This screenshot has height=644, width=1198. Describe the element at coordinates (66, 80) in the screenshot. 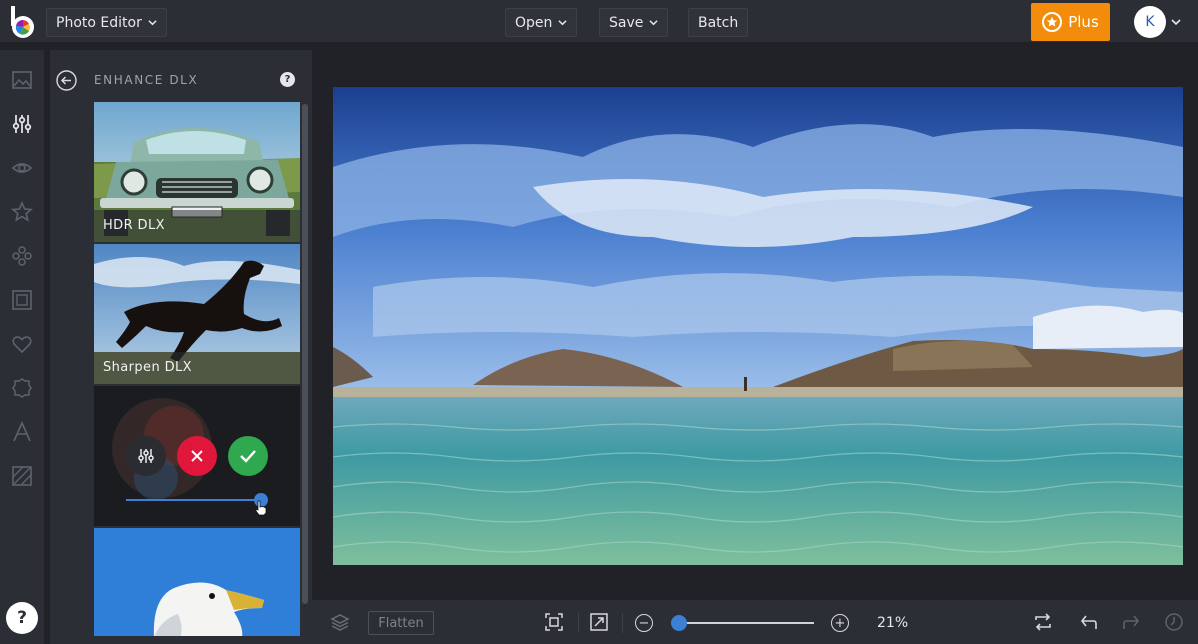

I see `back-arrow-icon` at that location.